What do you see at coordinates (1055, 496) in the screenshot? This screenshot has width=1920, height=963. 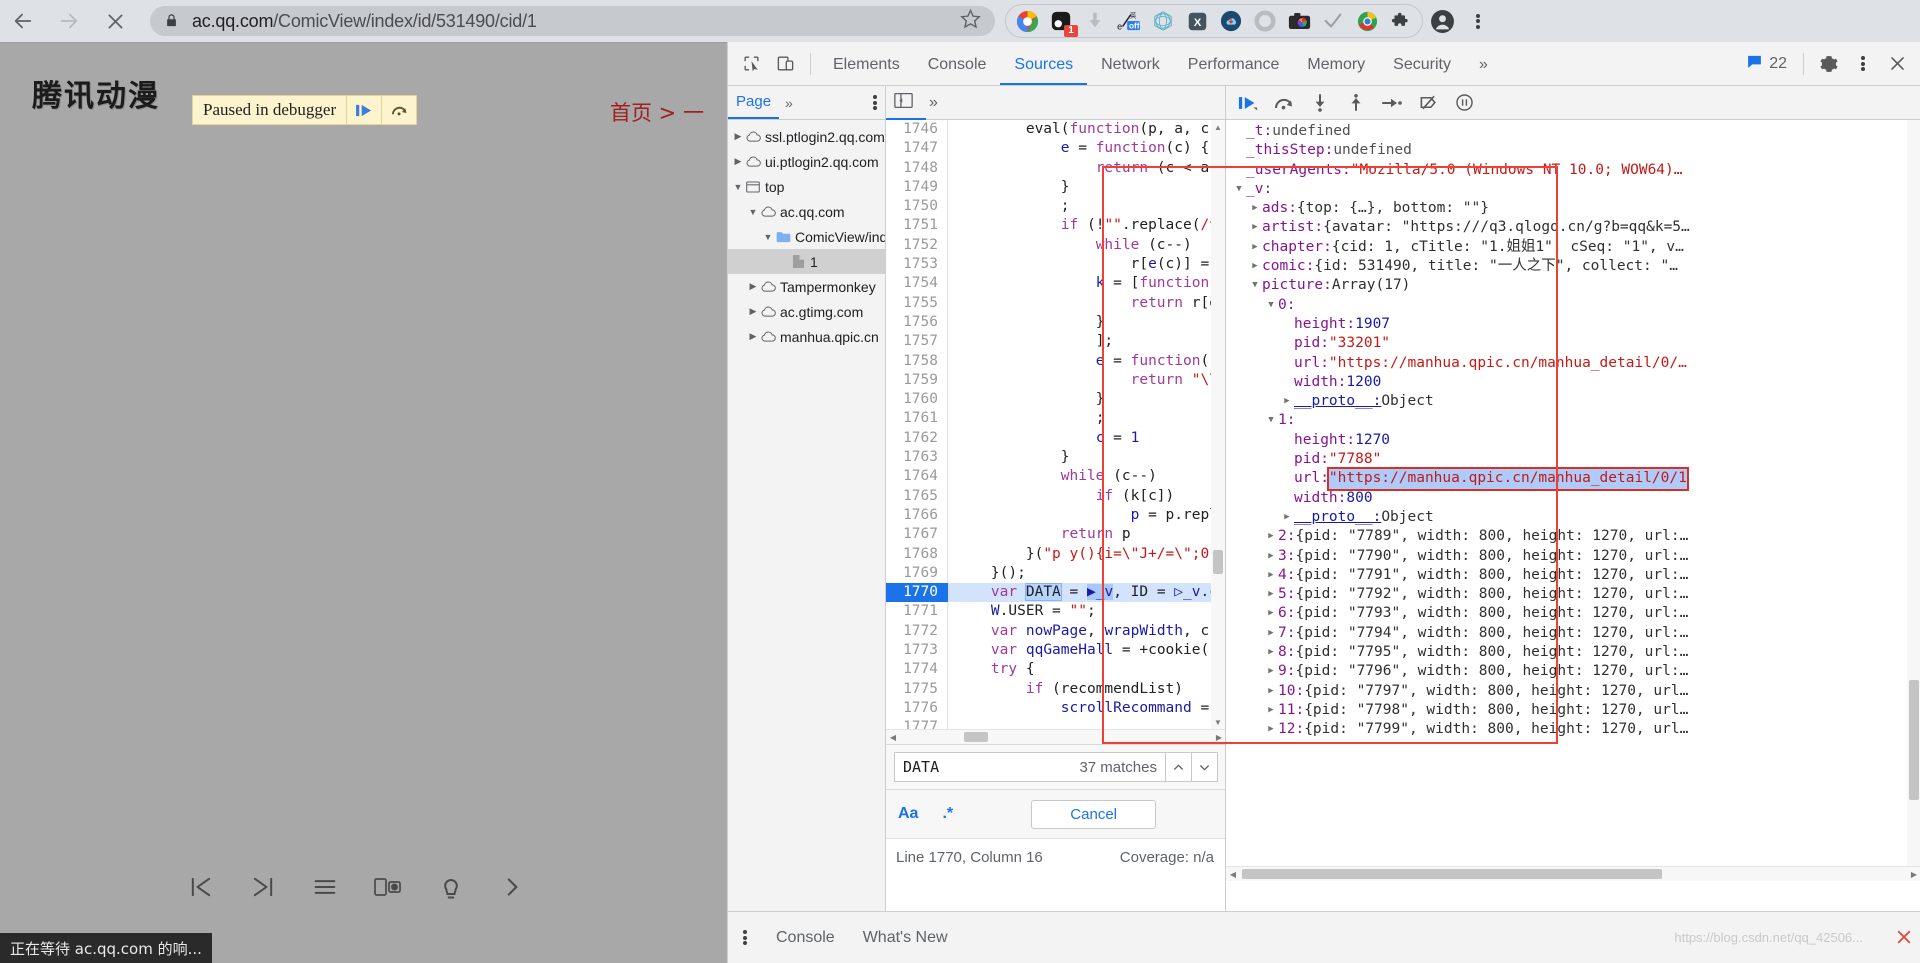 I see `code-line: 1765 if (k[c])` at bounding box center [1055, 496].